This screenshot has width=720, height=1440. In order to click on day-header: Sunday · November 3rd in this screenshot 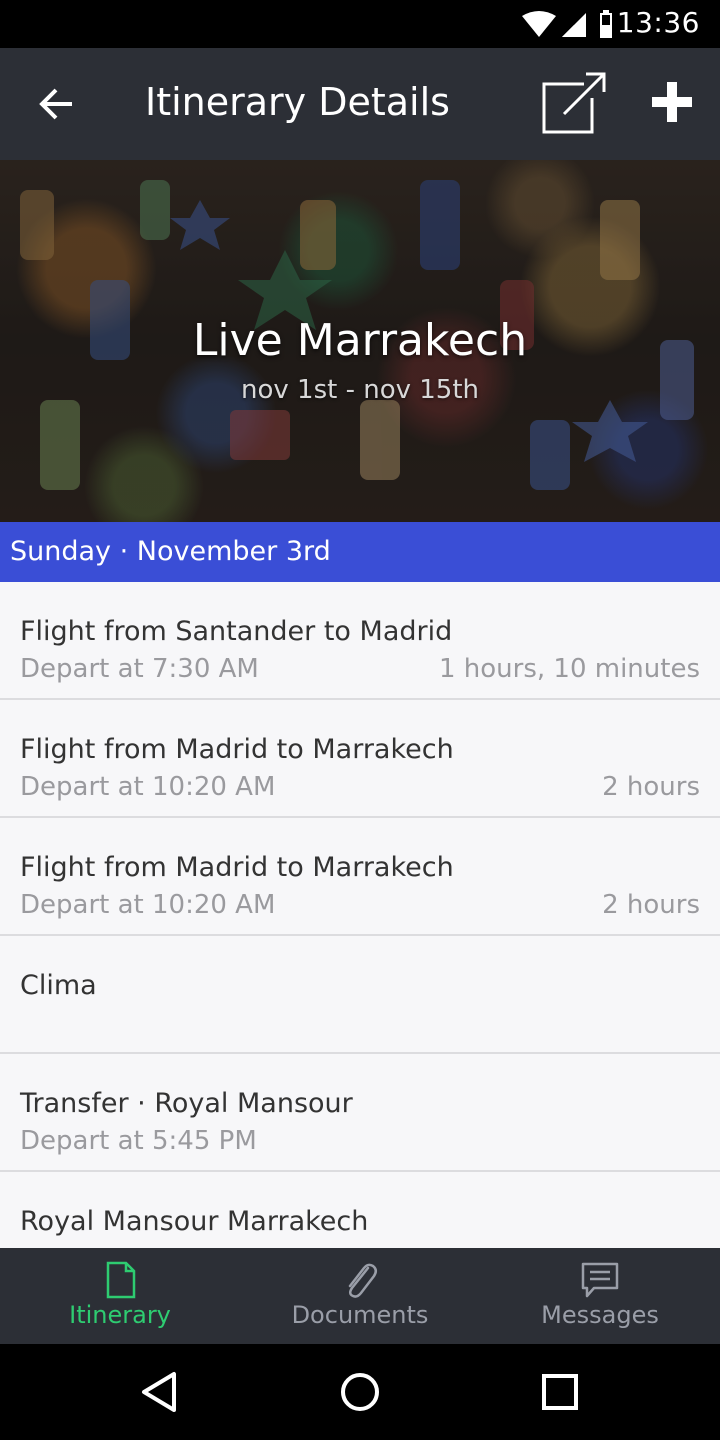, I will do `click(360, 552)`.